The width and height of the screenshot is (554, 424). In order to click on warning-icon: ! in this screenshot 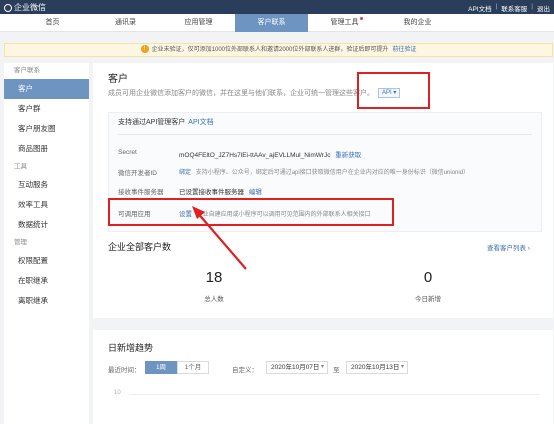, I will do `click(144, 49)`.